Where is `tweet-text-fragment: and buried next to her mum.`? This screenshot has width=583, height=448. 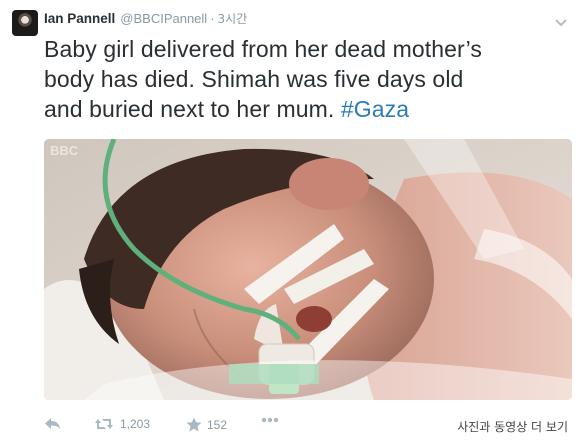
tweet-text-fragment: and buried next to her mum. is located at coordinates (192, 109).